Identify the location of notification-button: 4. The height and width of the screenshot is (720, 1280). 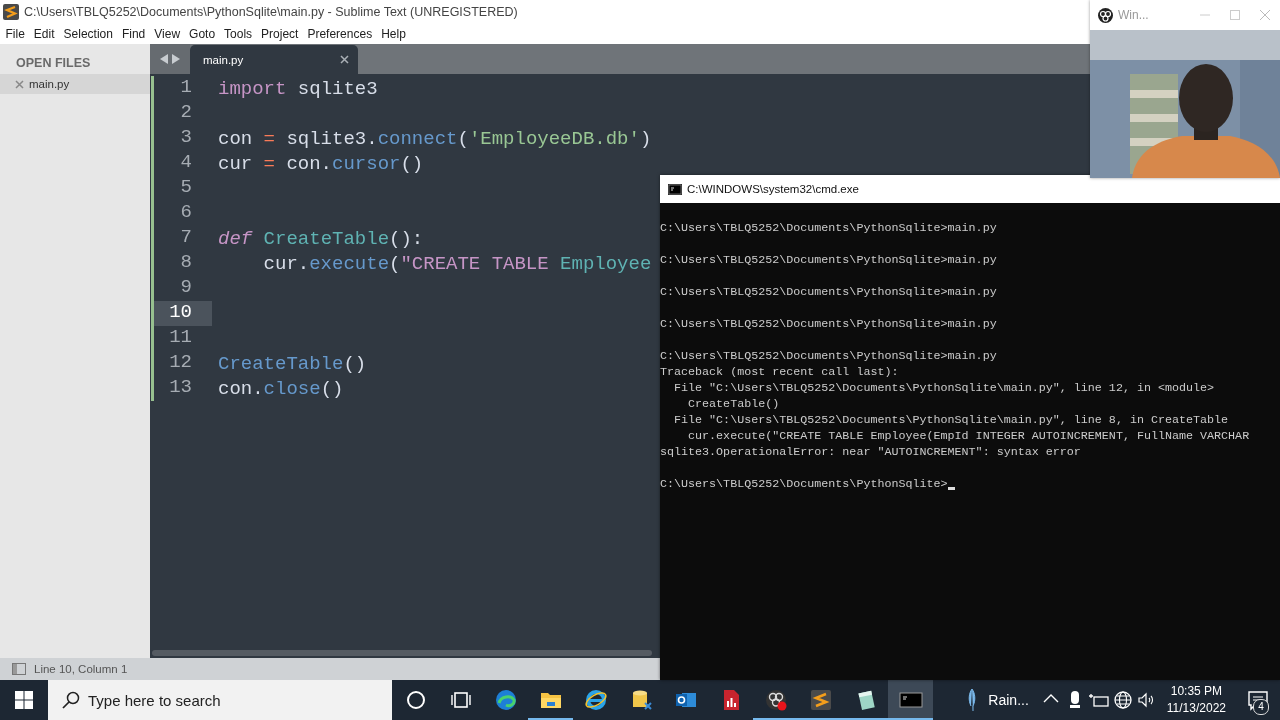
(1258, 700).